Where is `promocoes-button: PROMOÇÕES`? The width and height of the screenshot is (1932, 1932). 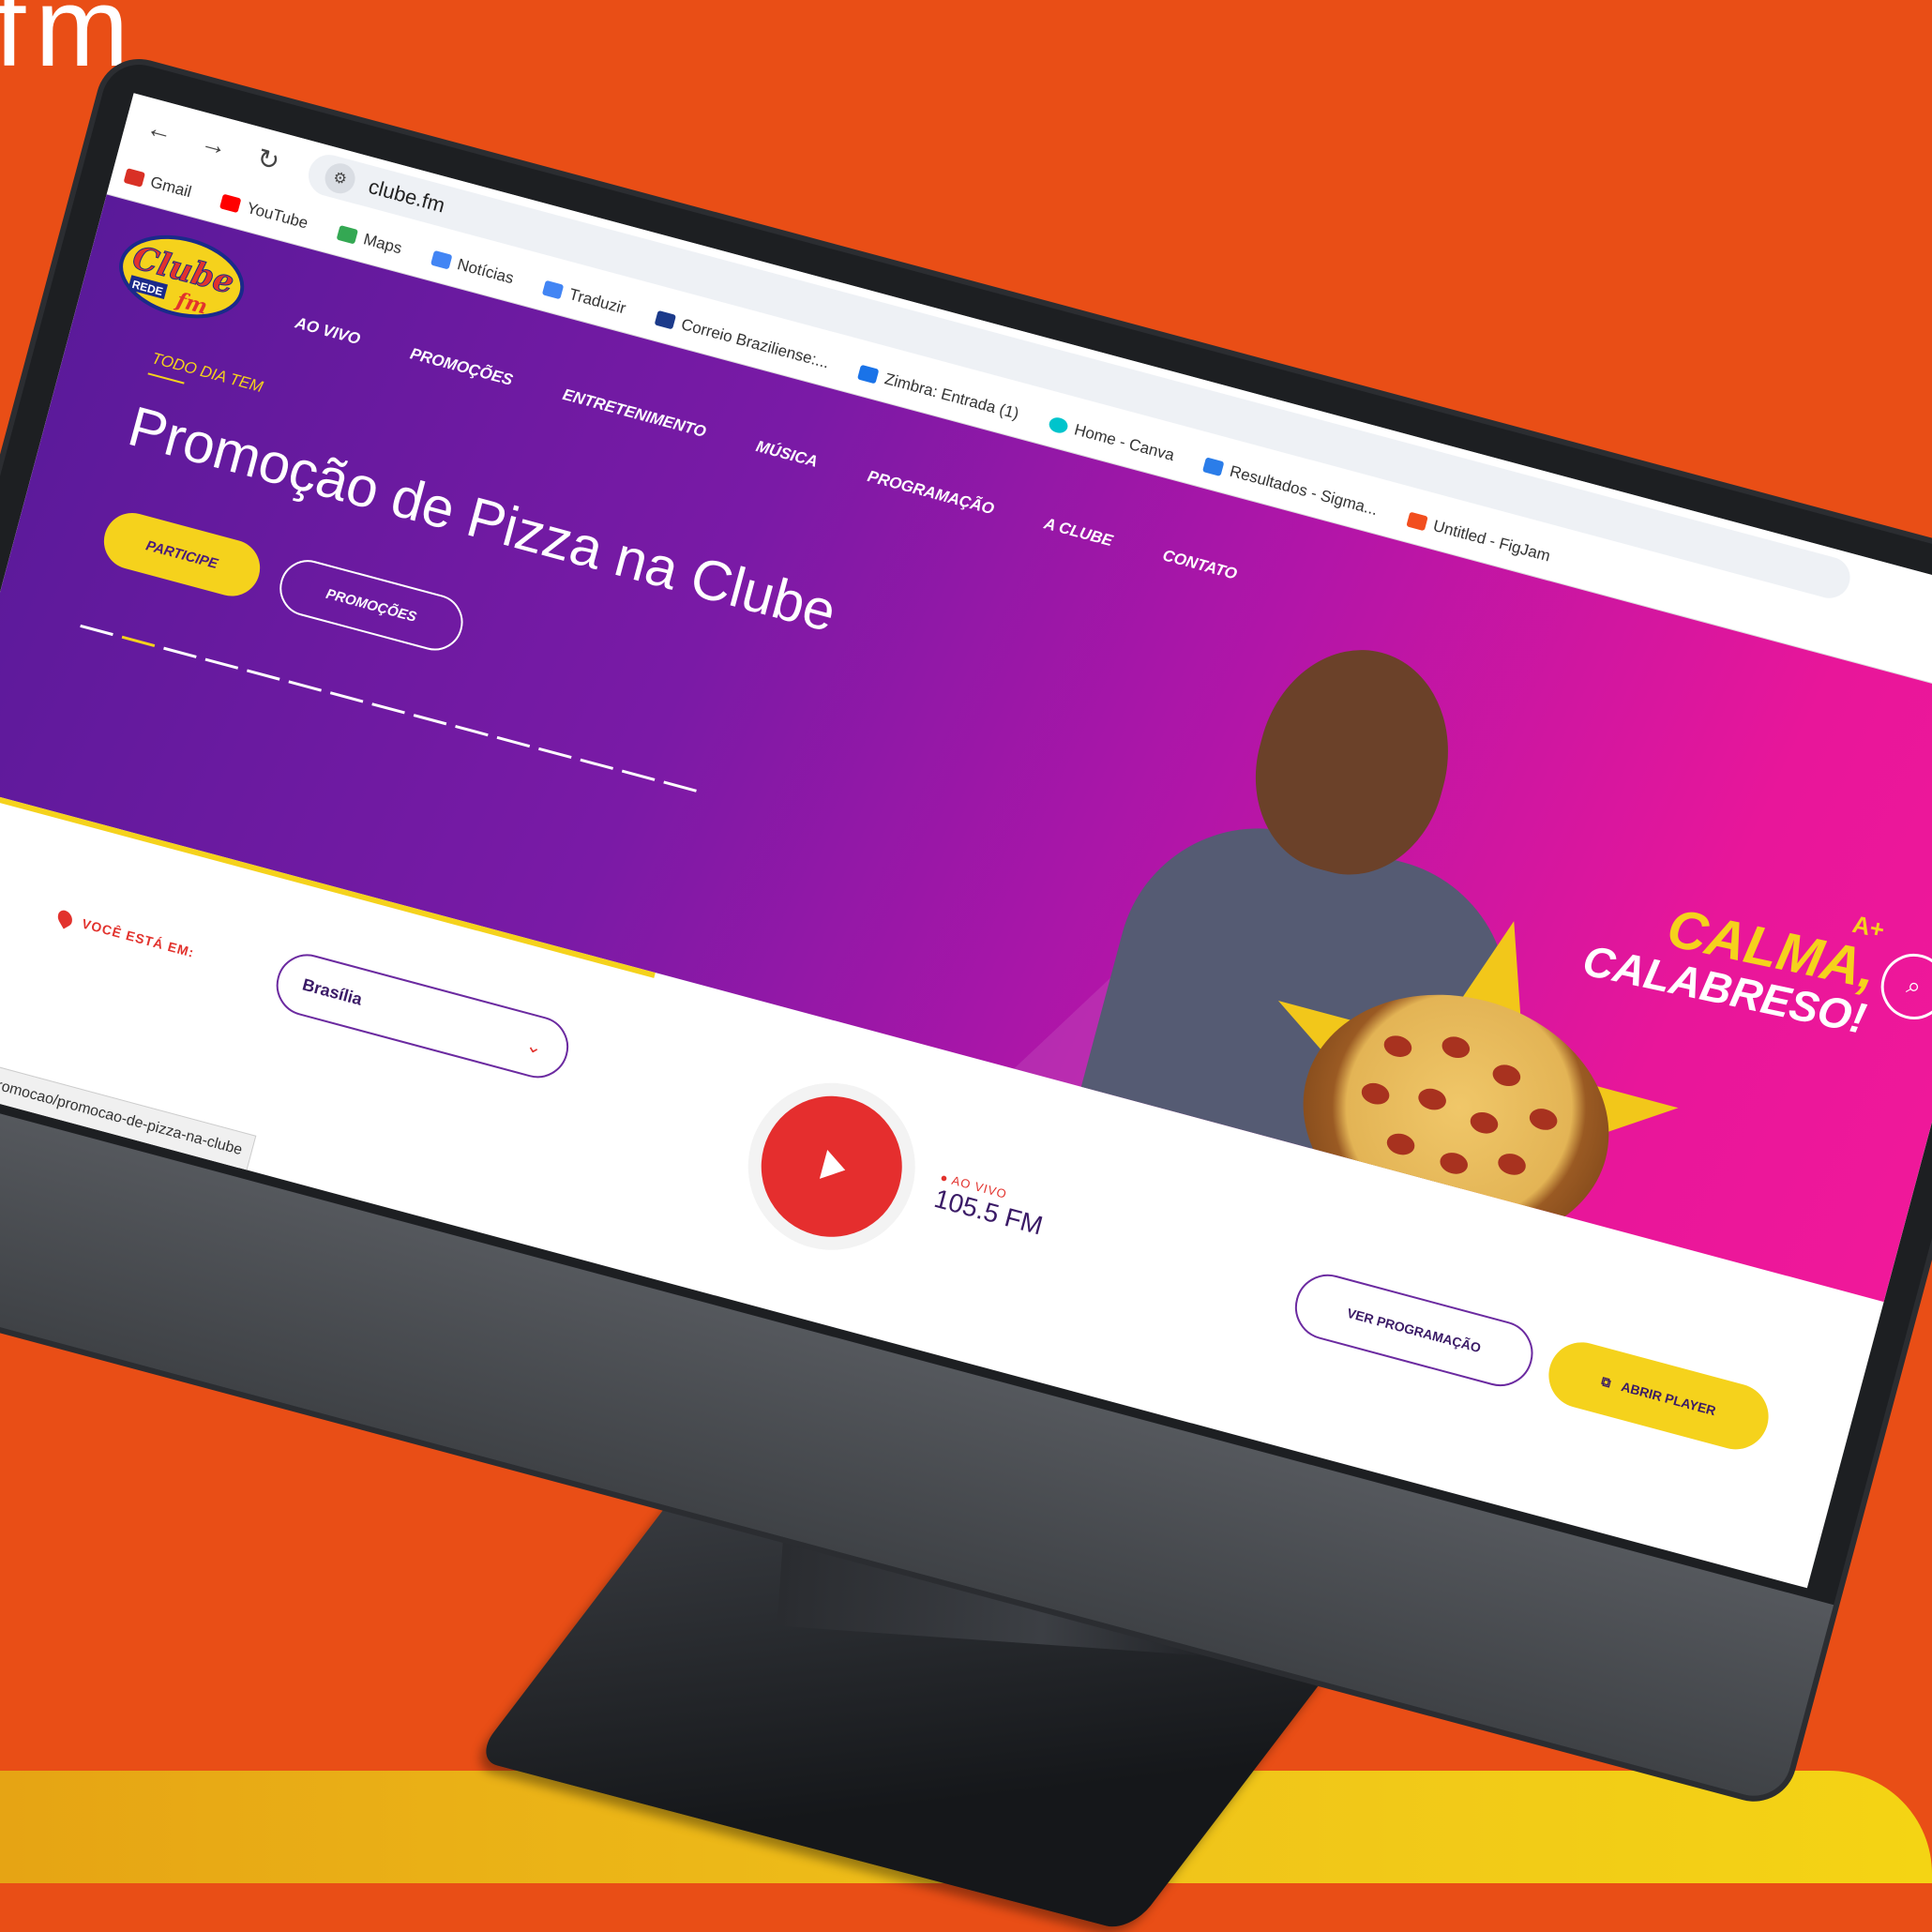 promocoes-button: PROMOÇÕES is located at coordinates (371, 605).